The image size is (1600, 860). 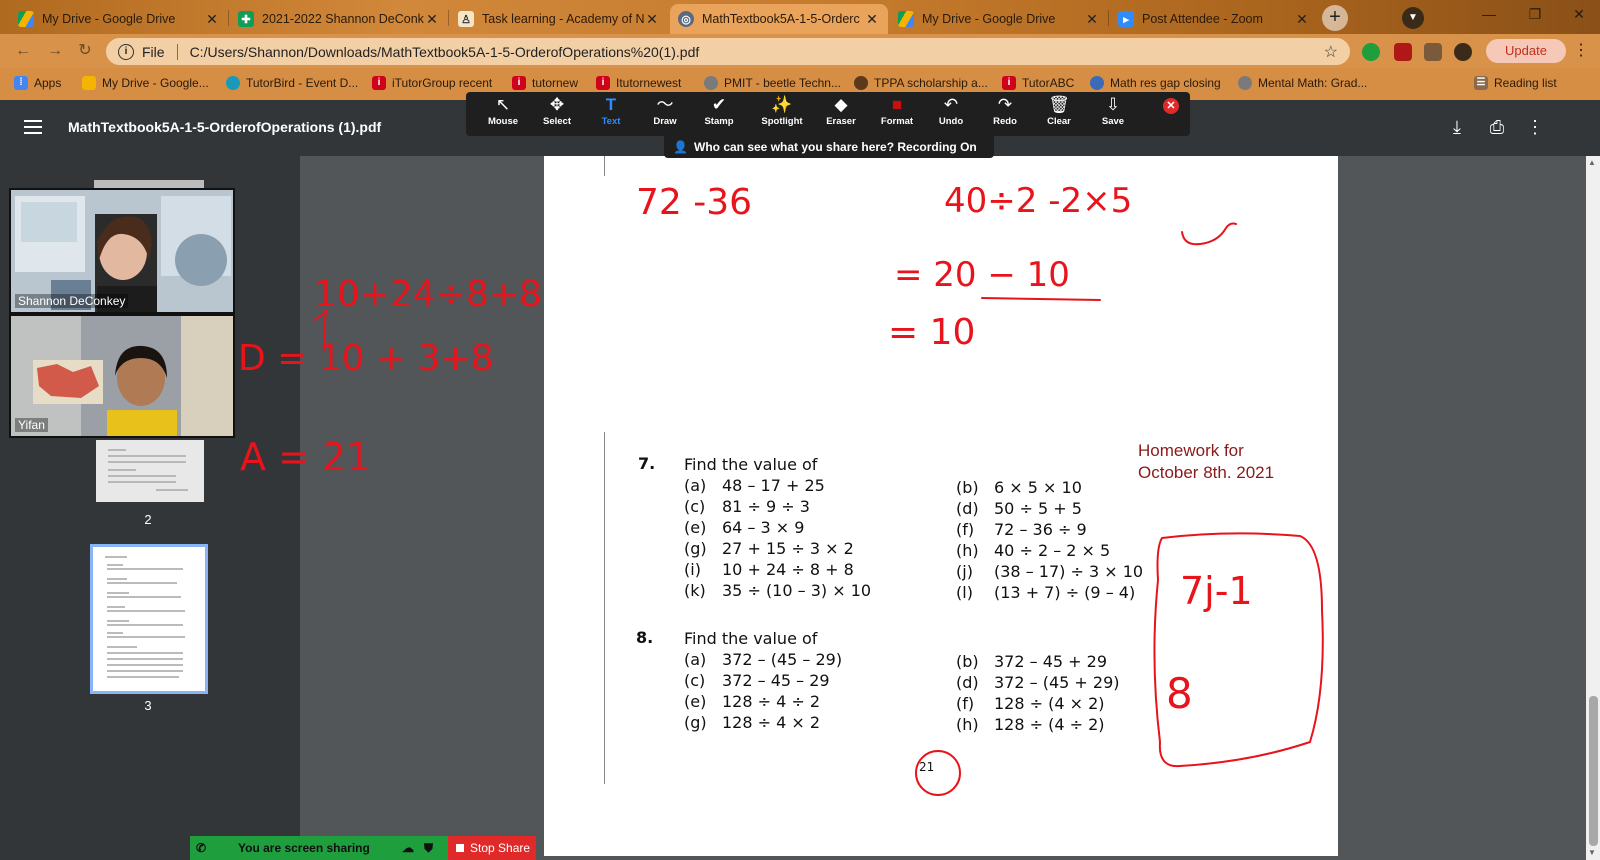 I want to click on bookmark-itutornewest: i Itutornewest, so click(x=638, y=83).